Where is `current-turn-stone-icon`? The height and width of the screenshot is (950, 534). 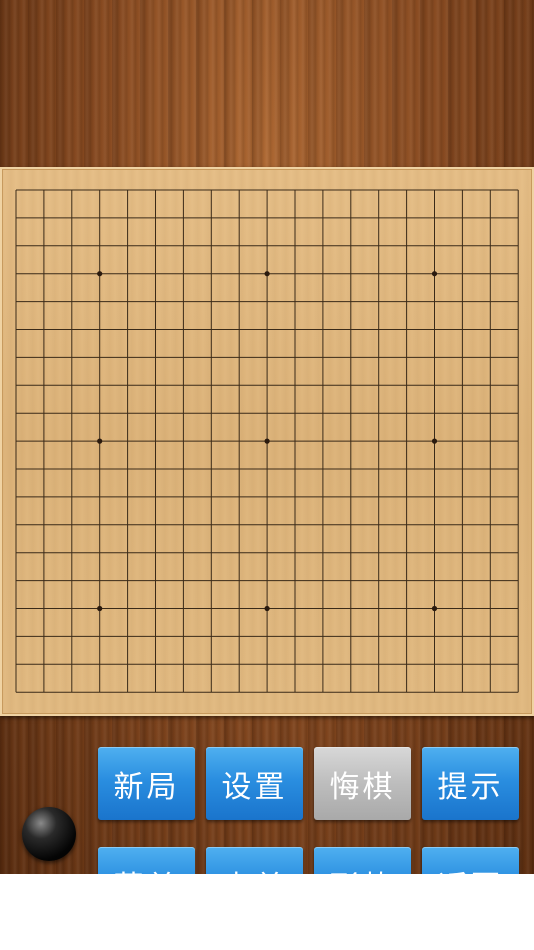 current-turn-stone-icon is located at coordinates (49, 834).